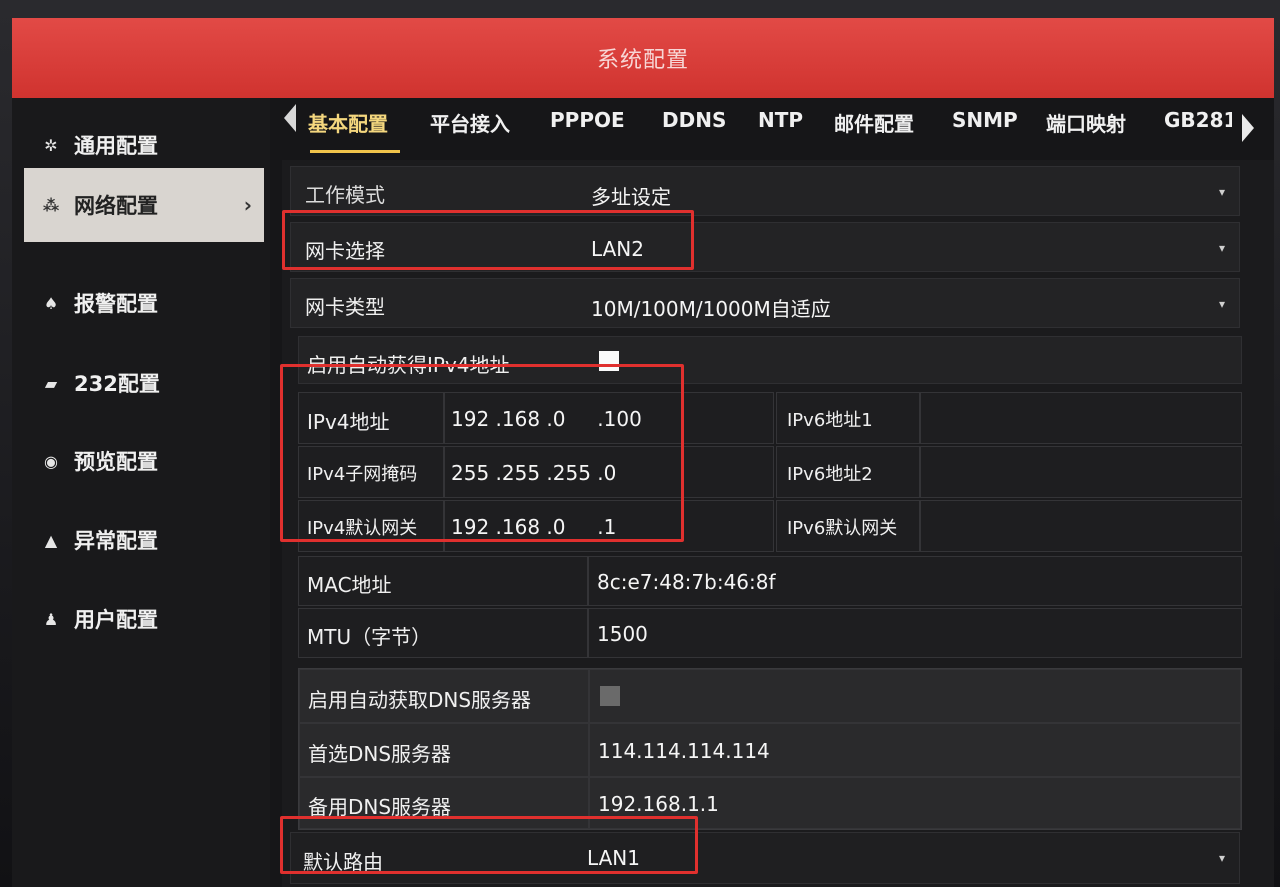 The image size is (1280, 887). Describe the element at coordinates (349, 585) in the screenshot. I see `mac-label: MAC地址` at that location.